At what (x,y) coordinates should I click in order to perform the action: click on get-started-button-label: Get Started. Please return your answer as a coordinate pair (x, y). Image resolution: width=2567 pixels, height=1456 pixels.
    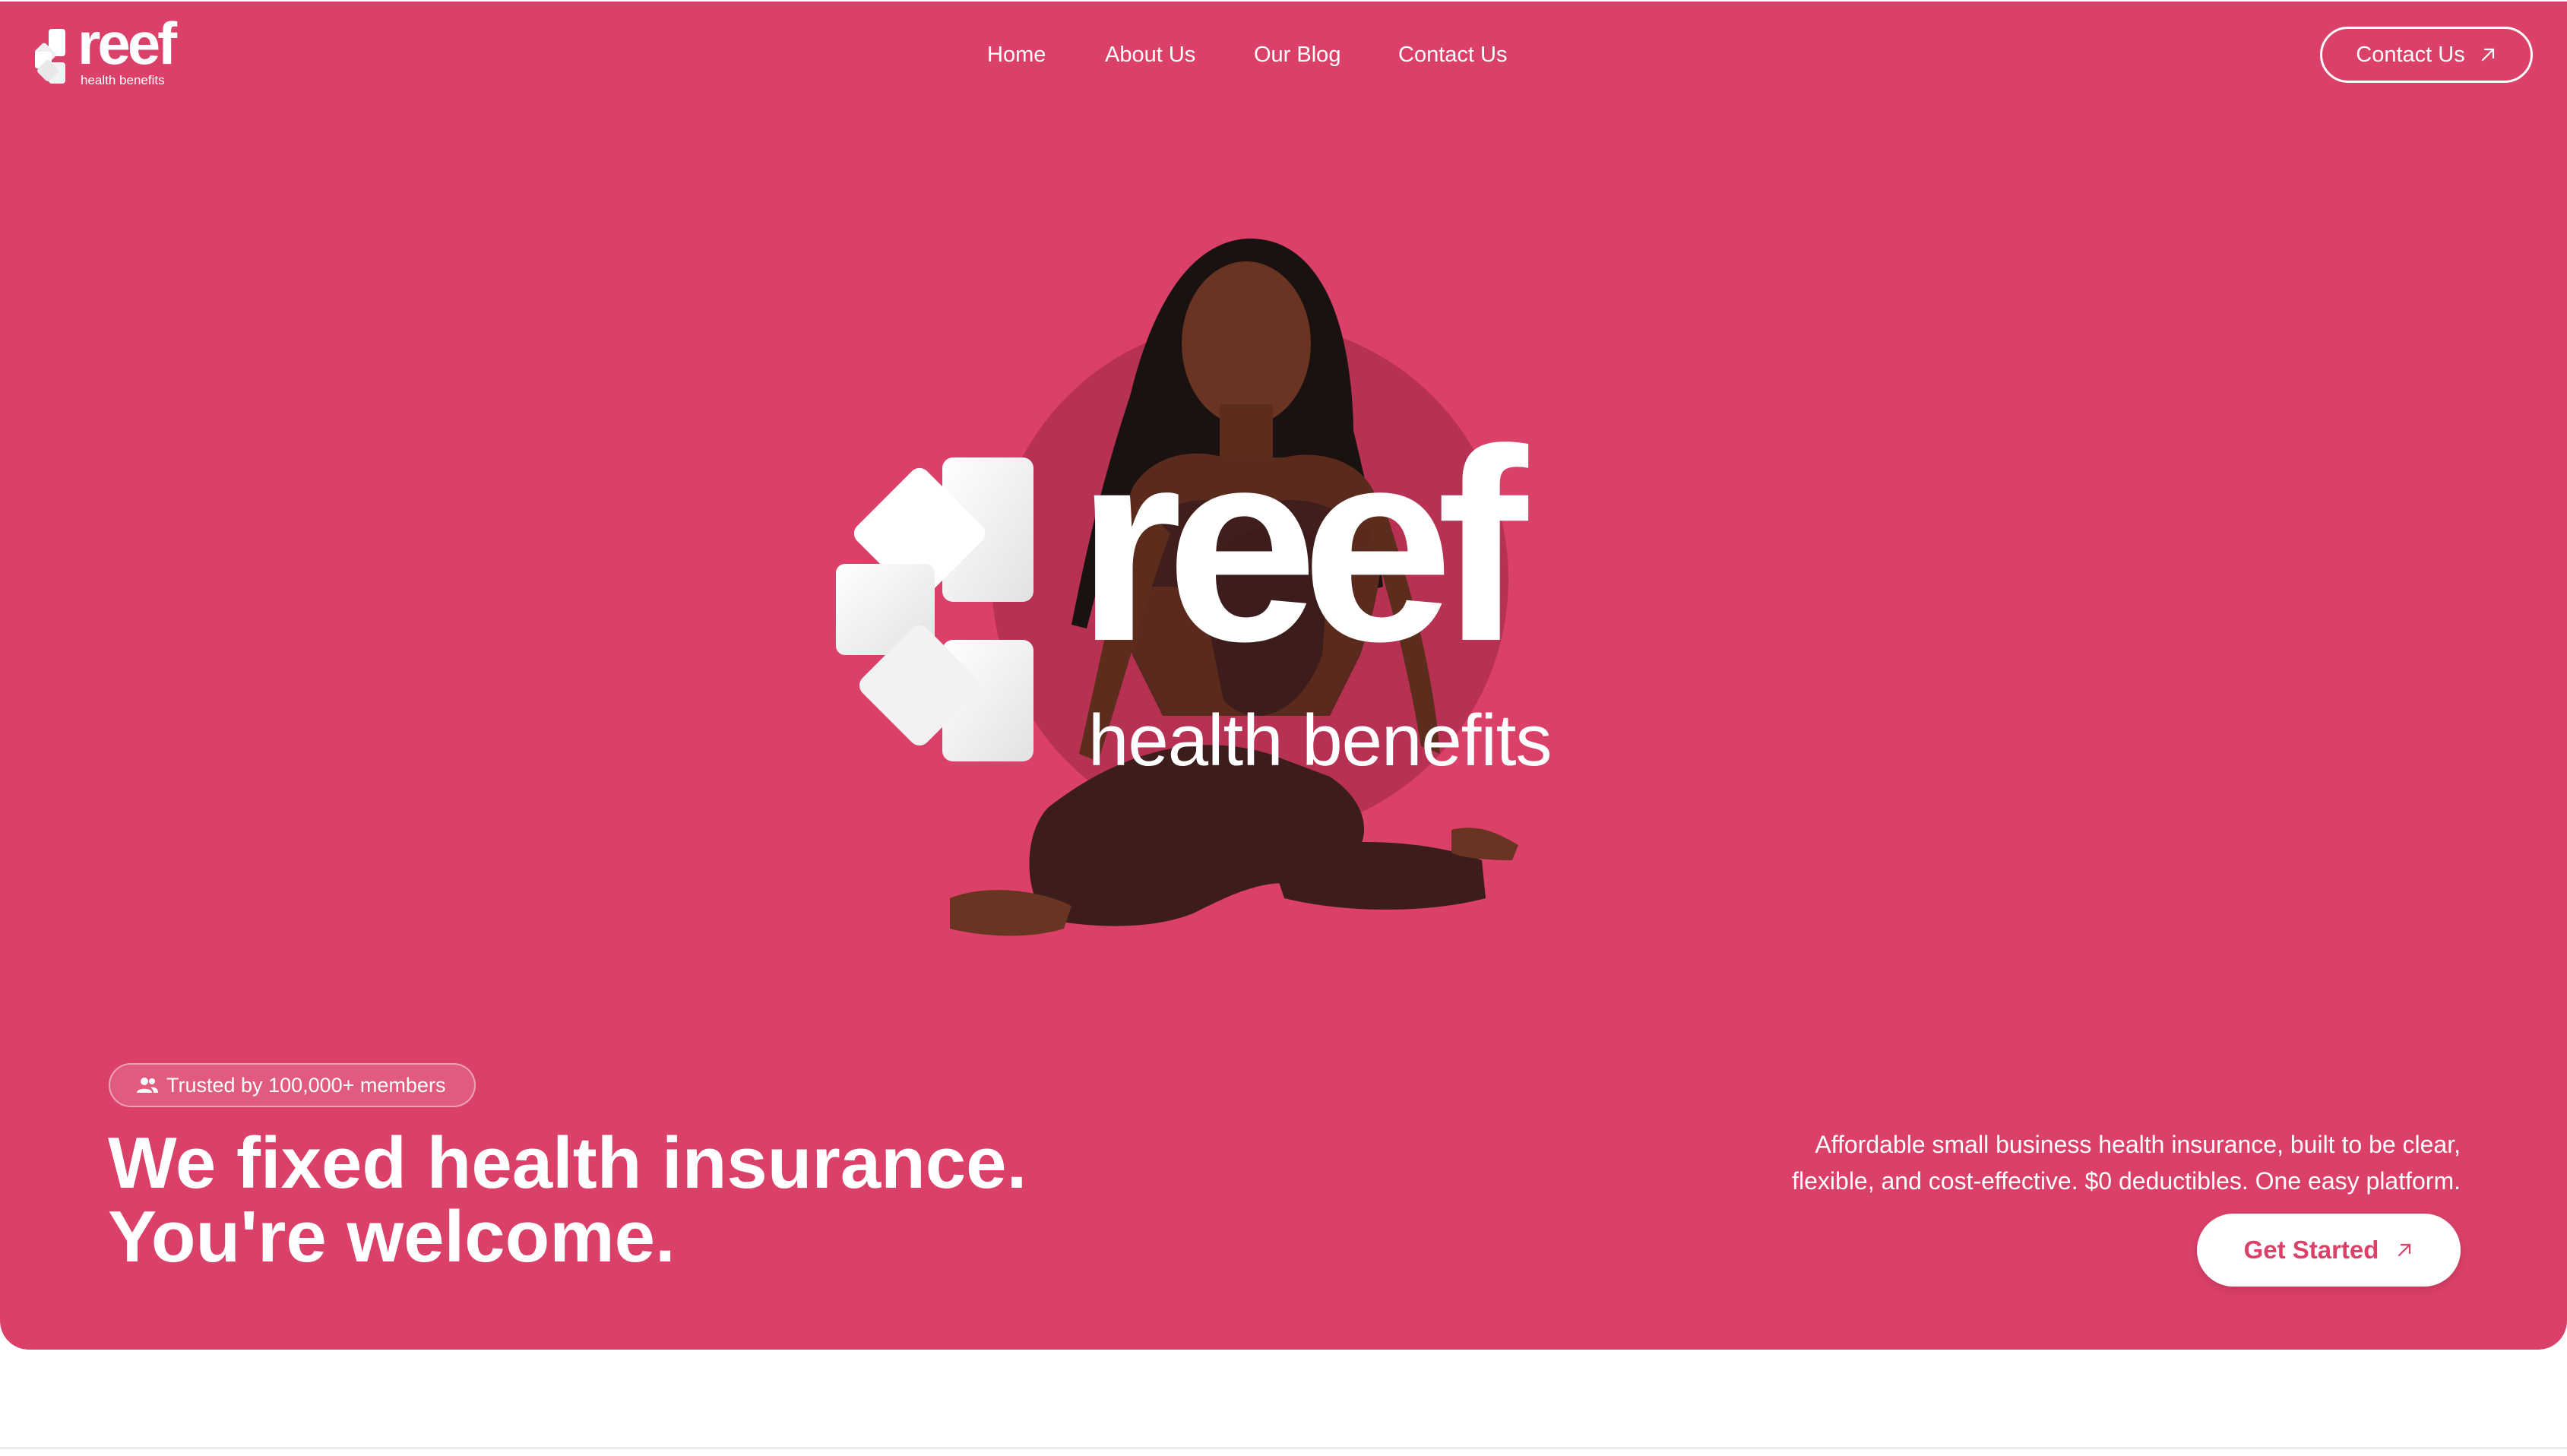
    Looking at the image, I should click on (2311, 1250).